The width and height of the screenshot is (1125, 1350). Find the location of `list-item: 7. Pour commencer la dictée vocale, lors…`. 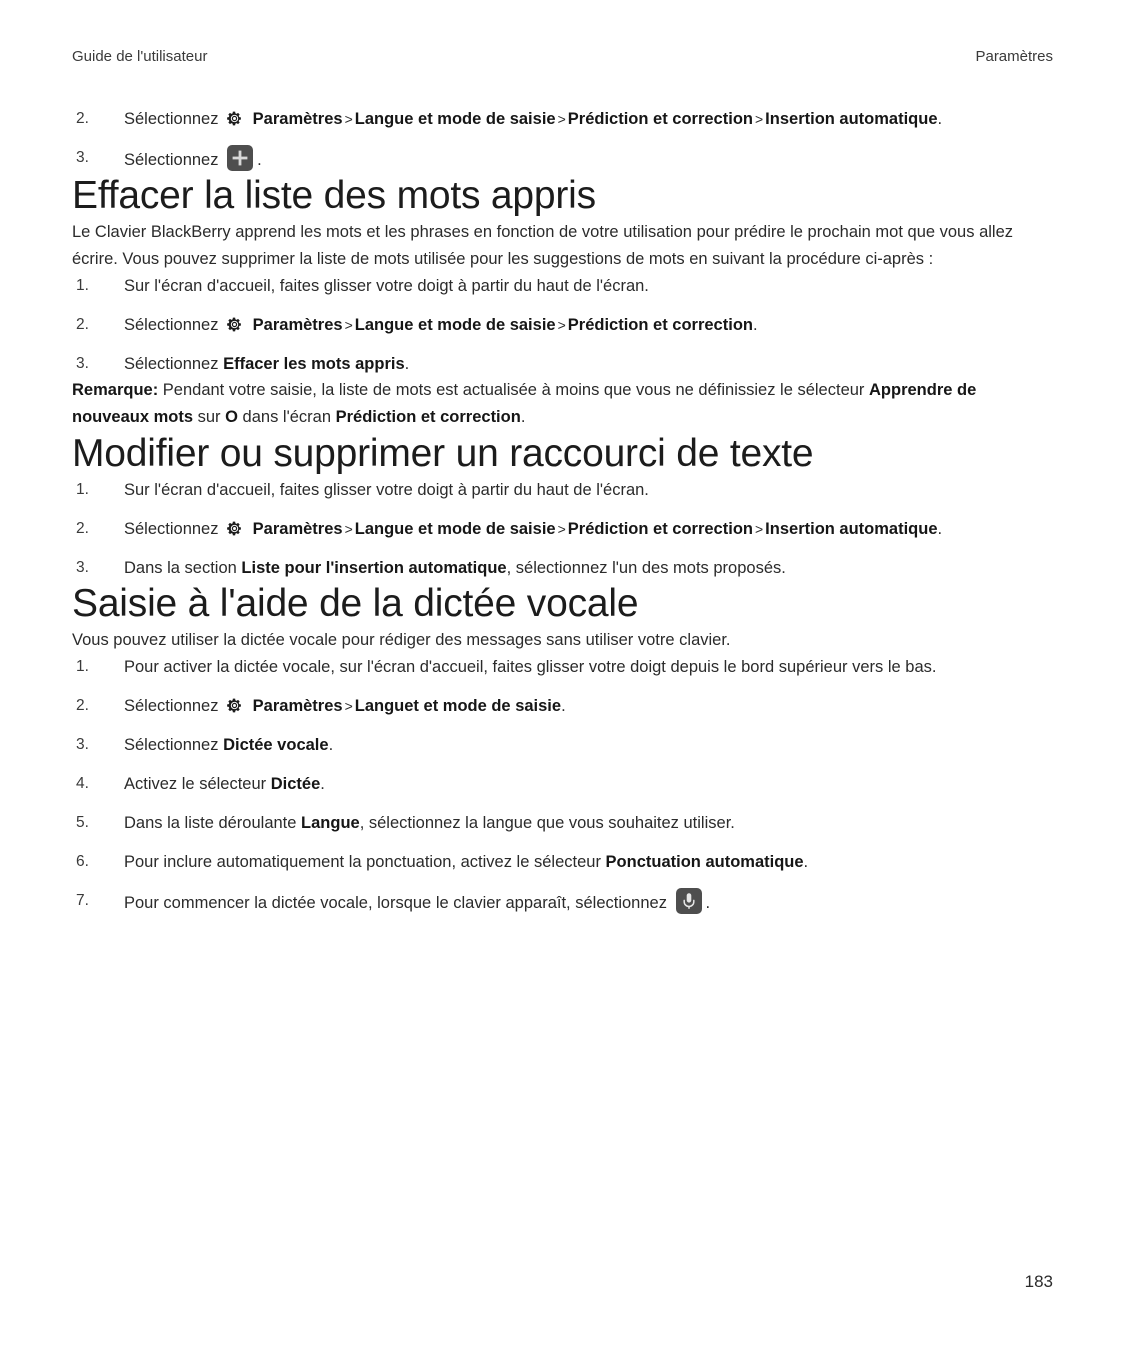

list-item: 7. Pour commencer la dictée vocale, lors… is located at coordinates (562, 902).